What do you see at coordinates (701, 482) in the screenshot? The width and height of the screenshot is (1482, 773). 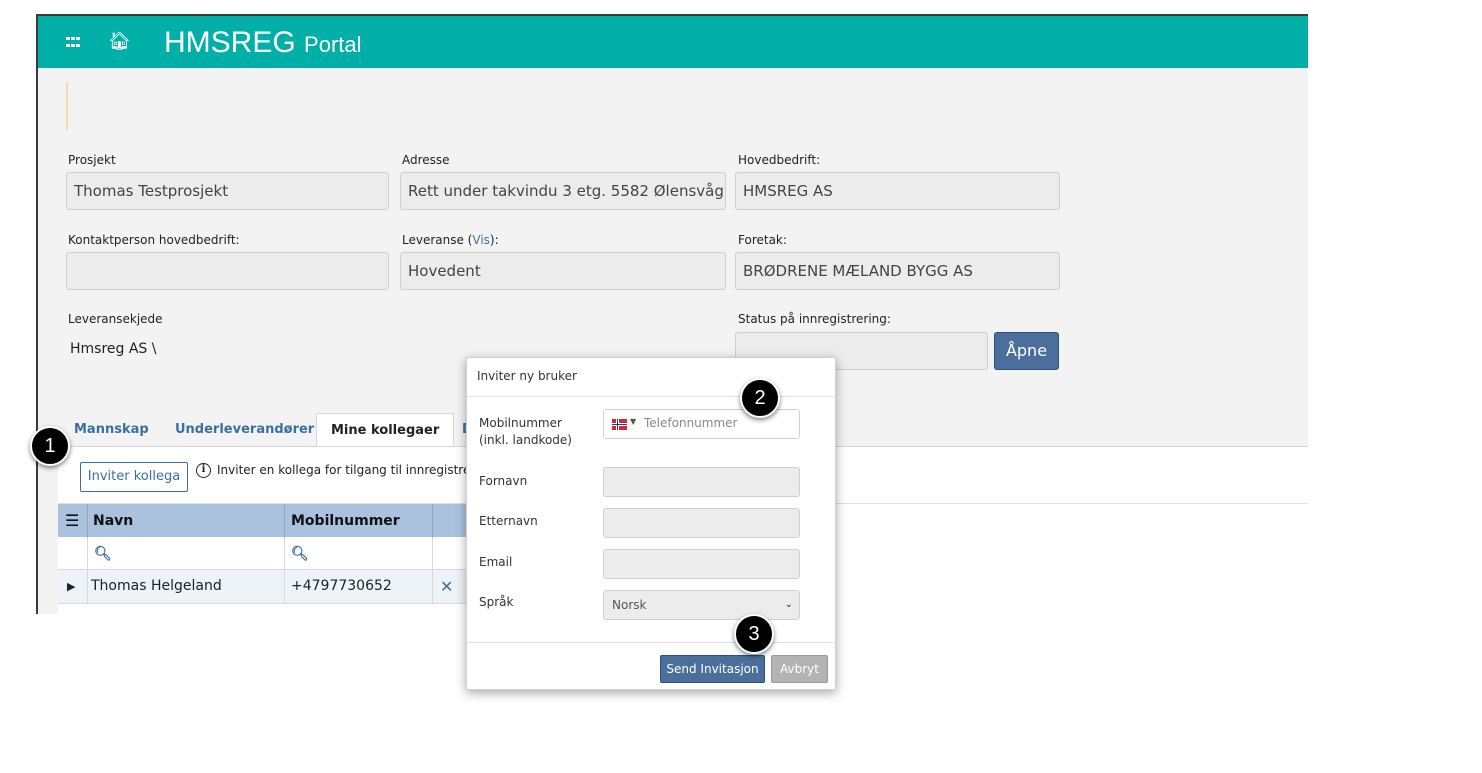 I see `fornavn-input` at bounding box center [701, 482].